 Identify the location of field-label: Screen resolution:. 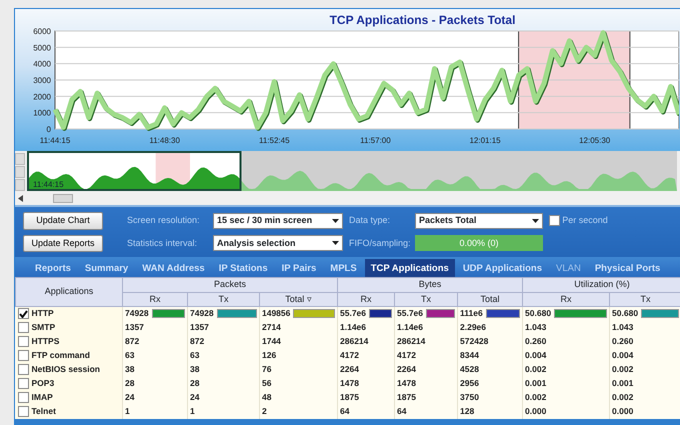
(164, 220).